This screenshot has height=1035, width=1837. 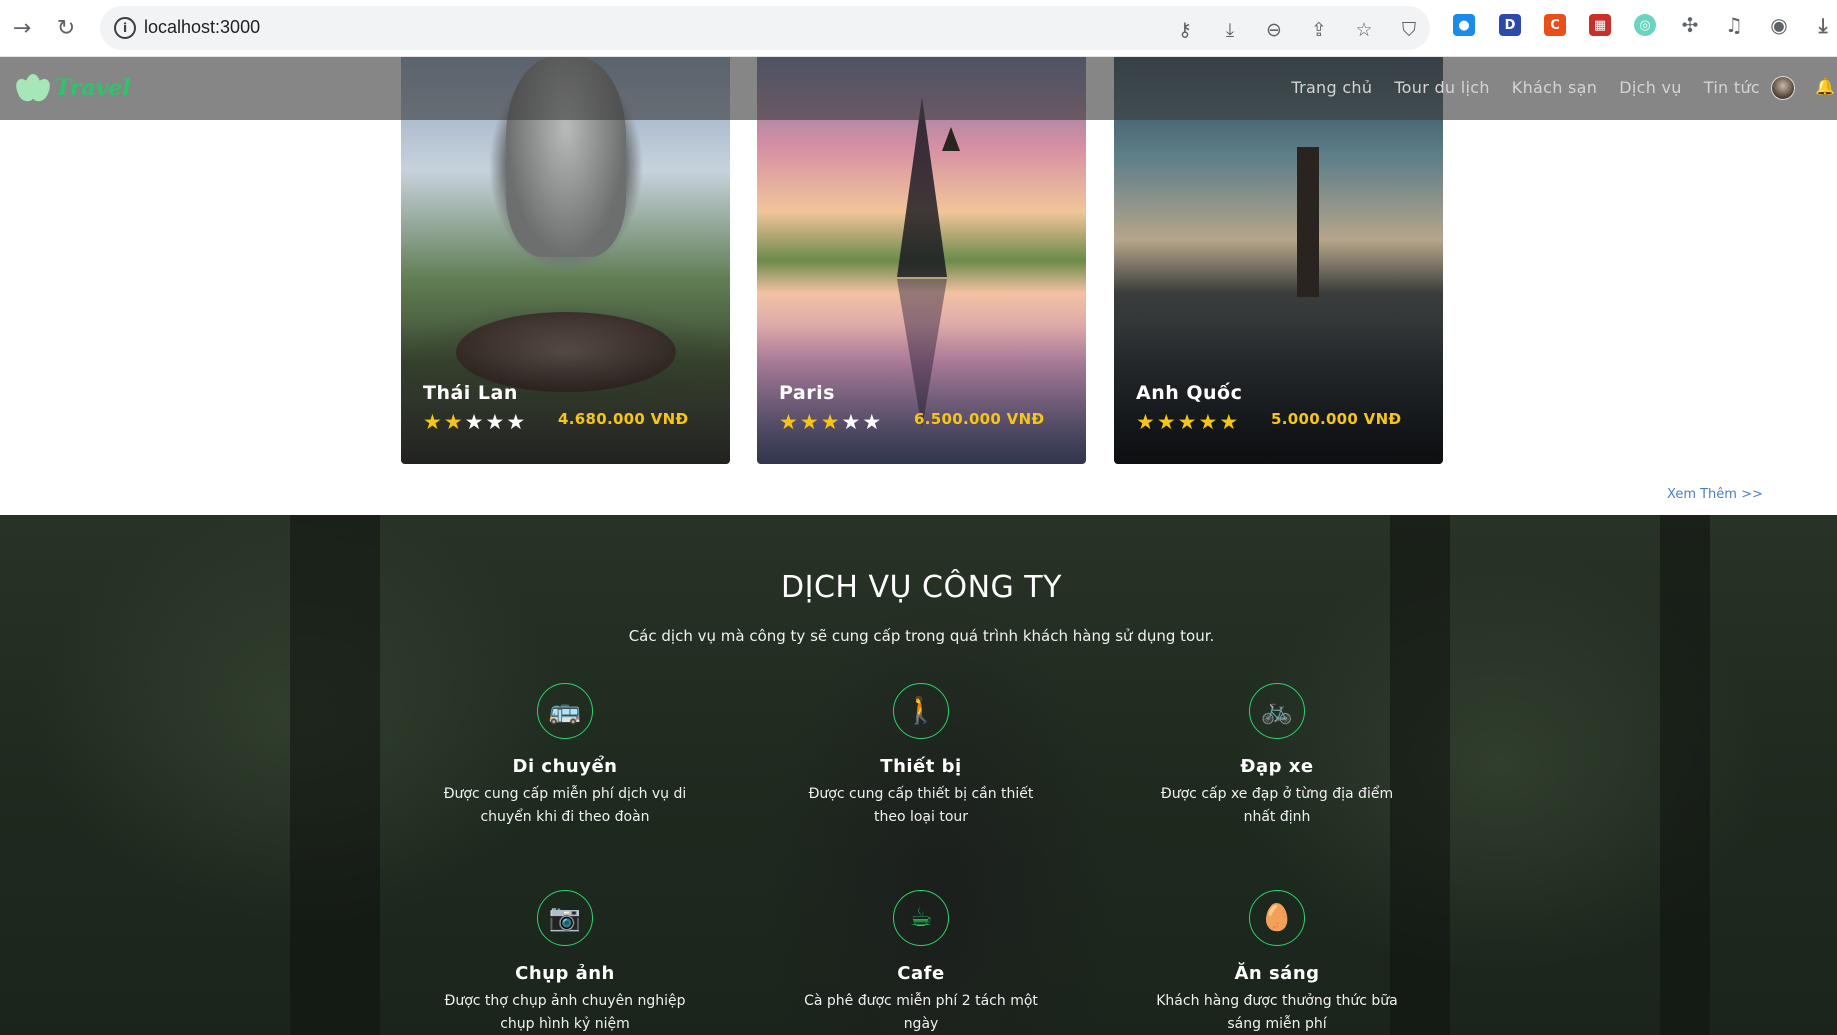 I want to click on site-logo: Travel, so click(x=71, y=88).